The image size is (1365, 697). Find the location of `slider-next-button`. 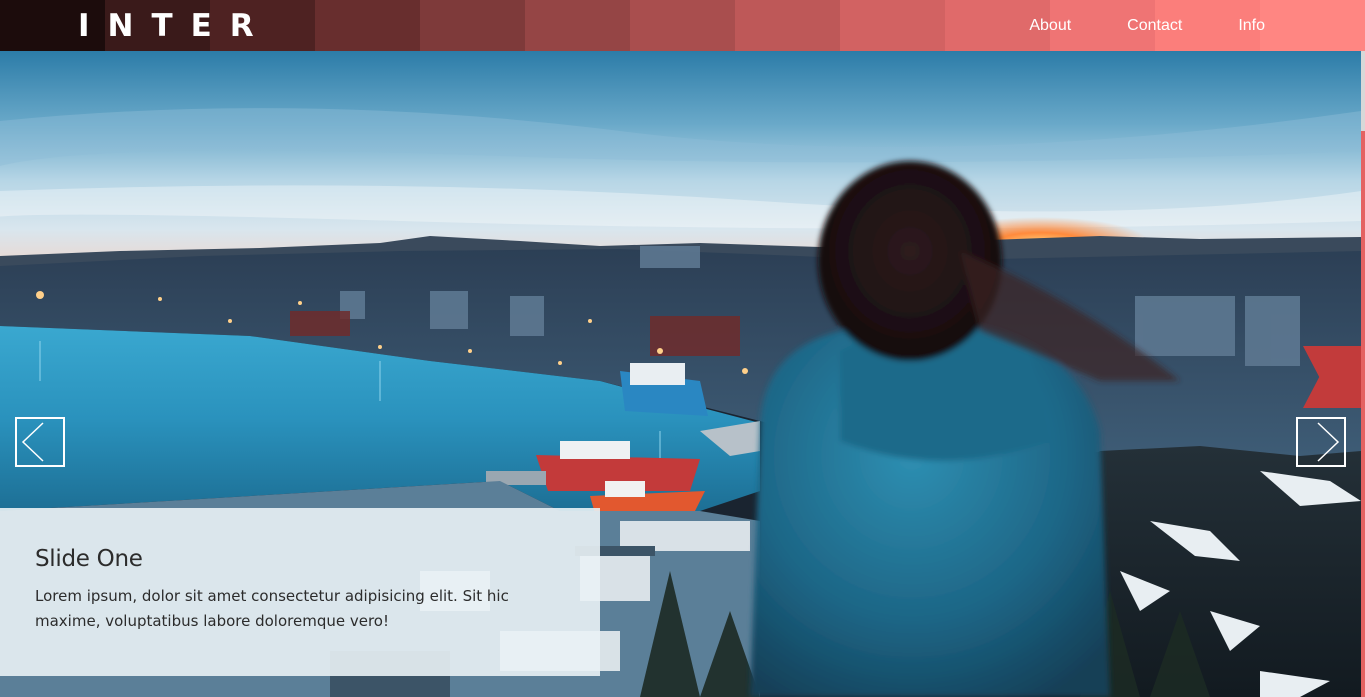

slider-next-button is located at coordinates (1321, 442).